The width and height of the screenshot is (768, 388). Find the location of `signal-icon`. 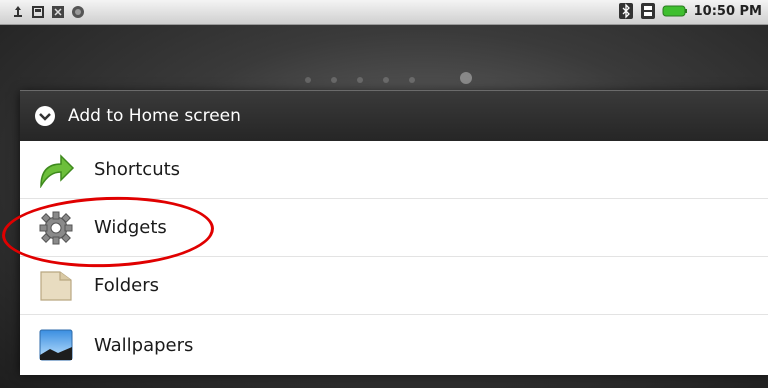

signal-icon is located at coordinates (648, 11).